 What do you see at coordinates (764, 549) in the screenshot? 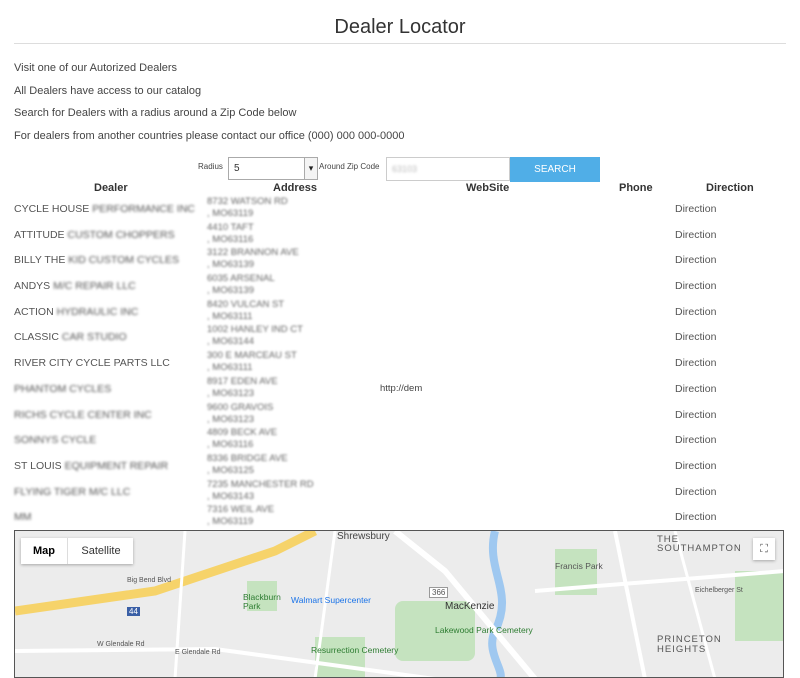
I see `fullscreen-icon: ⛶` at bounding box center [764, 549].